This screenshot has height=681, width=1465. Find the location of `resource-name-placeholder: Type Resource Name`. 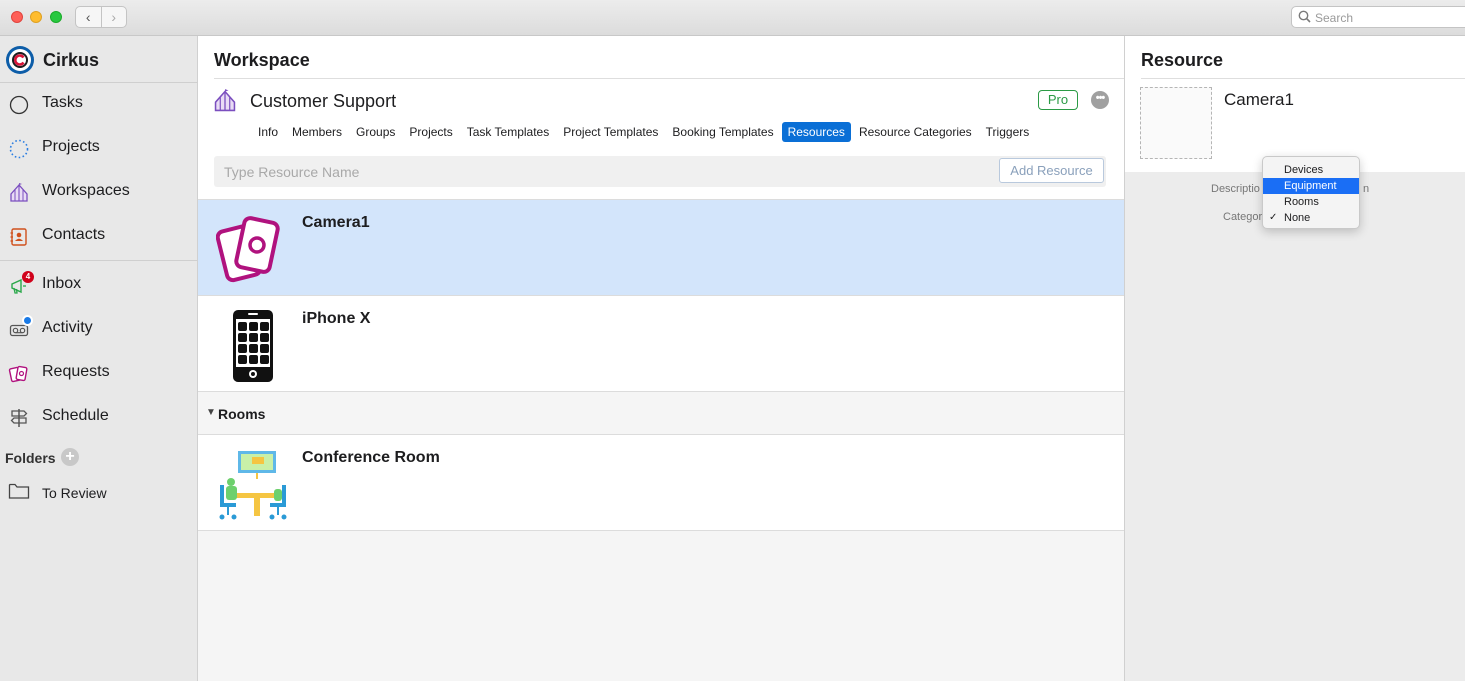

resource-name-placeholder: Type Resource Name is located at coordinates (292, 172).